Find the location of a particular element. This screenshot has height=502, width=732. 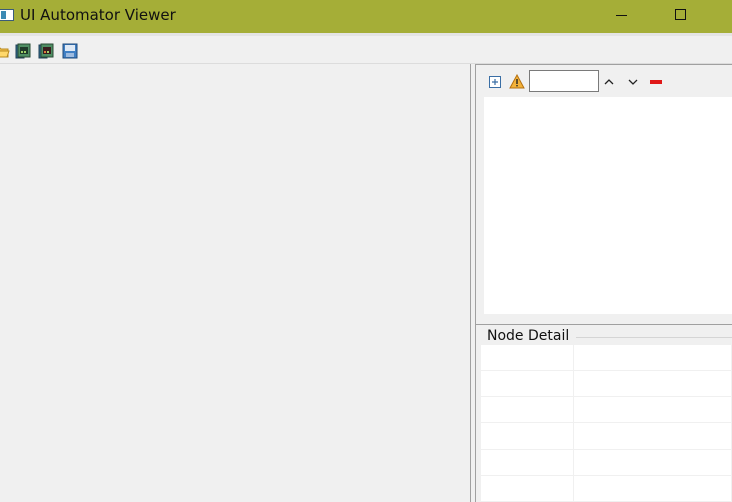

group-border is located at coordinates (654, 337).